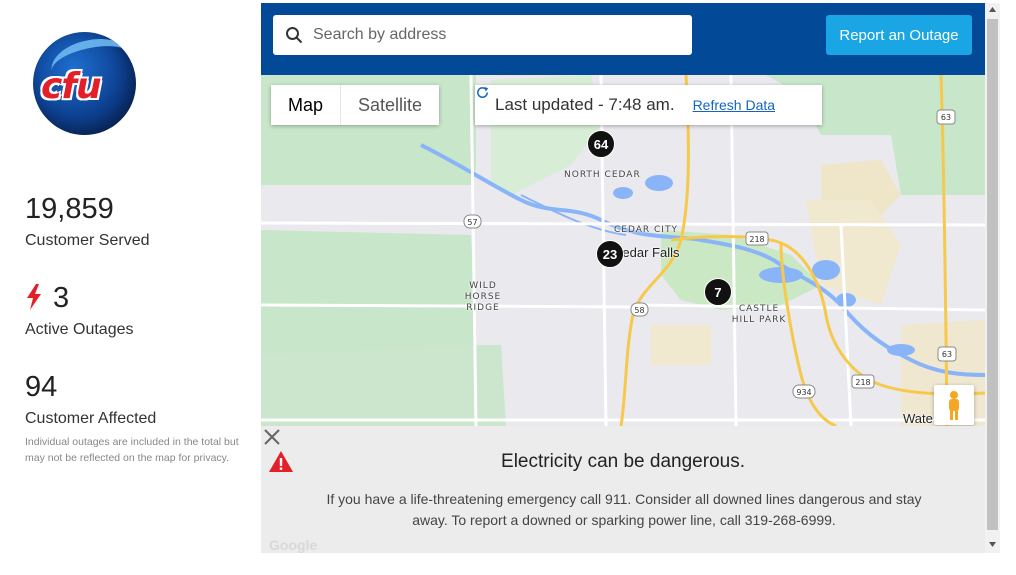 The width and height of the screenshot is (1016, 575). I want to click on last-updated-panel: Last updated - 7:48 am. Refresh Data, so click(648, 105).